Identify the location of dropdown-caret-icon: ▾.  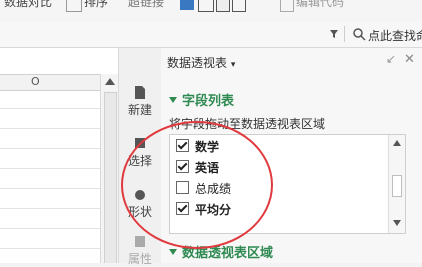
(233, 65).